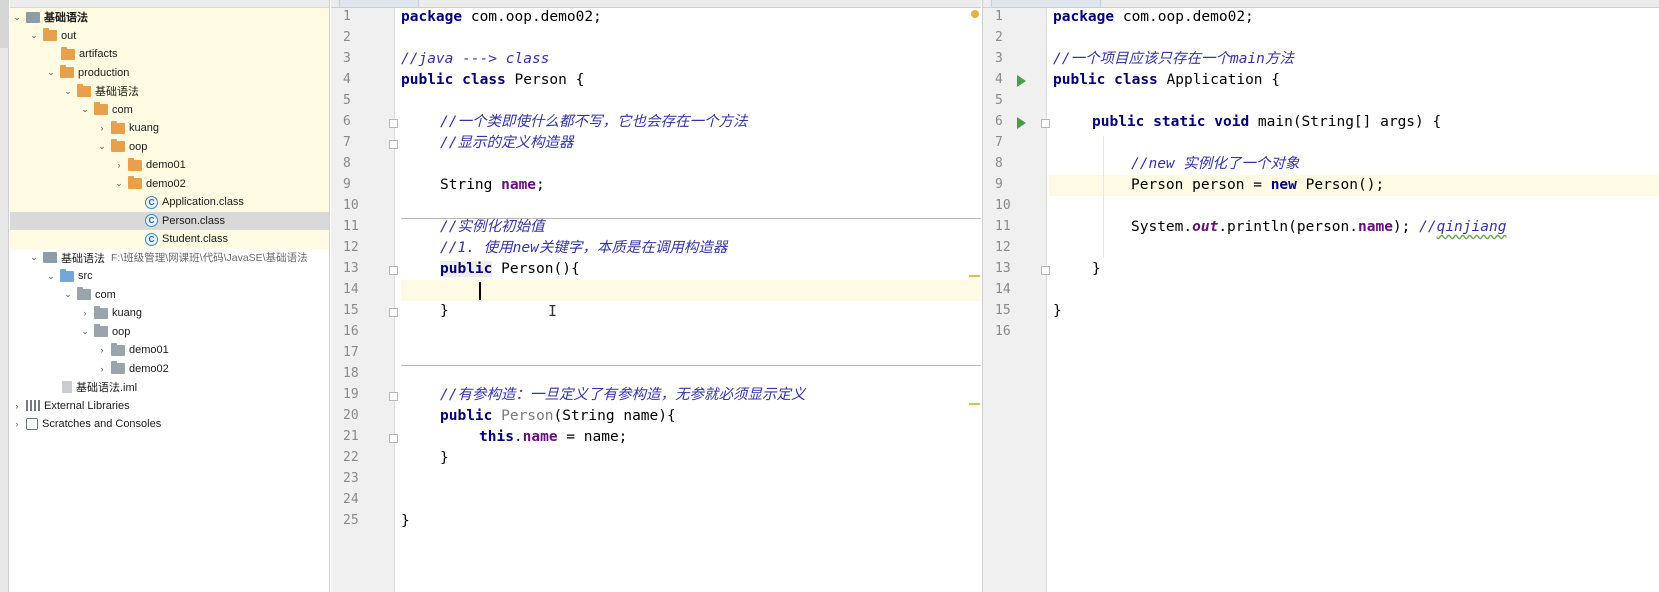 Image resolution: width=1659 pixels, height=592 pixels. What do you see at coordinates (691, 290) in the screenshot?
I see `current-line` at bounding box center [691, 290].